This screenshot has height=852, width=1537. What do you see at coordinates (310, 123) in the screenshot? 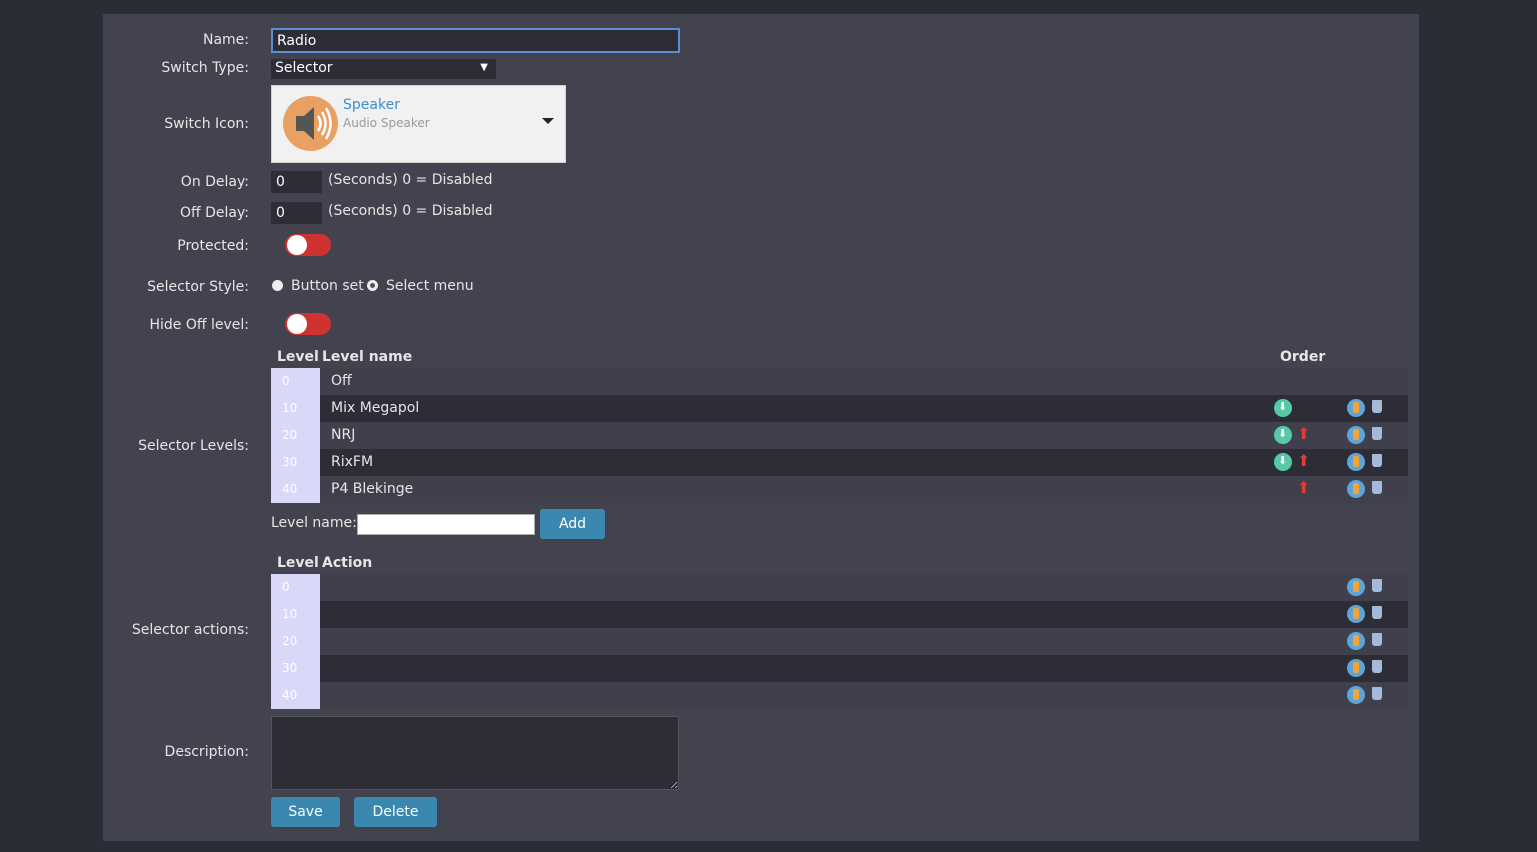
I see `speaker-icon` at bounding box center [310, 123].